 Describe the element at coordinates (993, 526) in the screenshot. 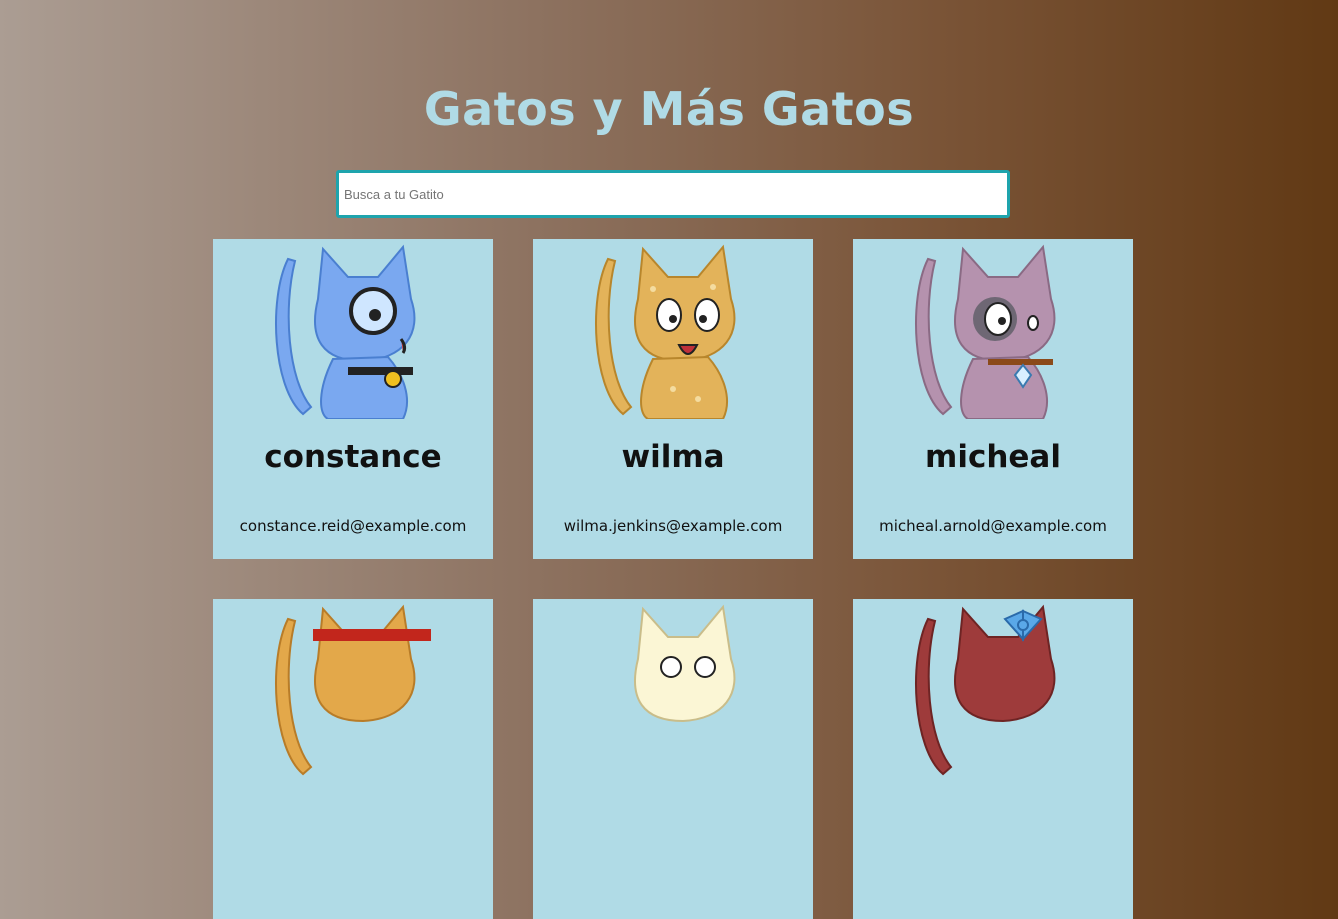

I see `card-email: micheal.arnold@example.com` at that location.